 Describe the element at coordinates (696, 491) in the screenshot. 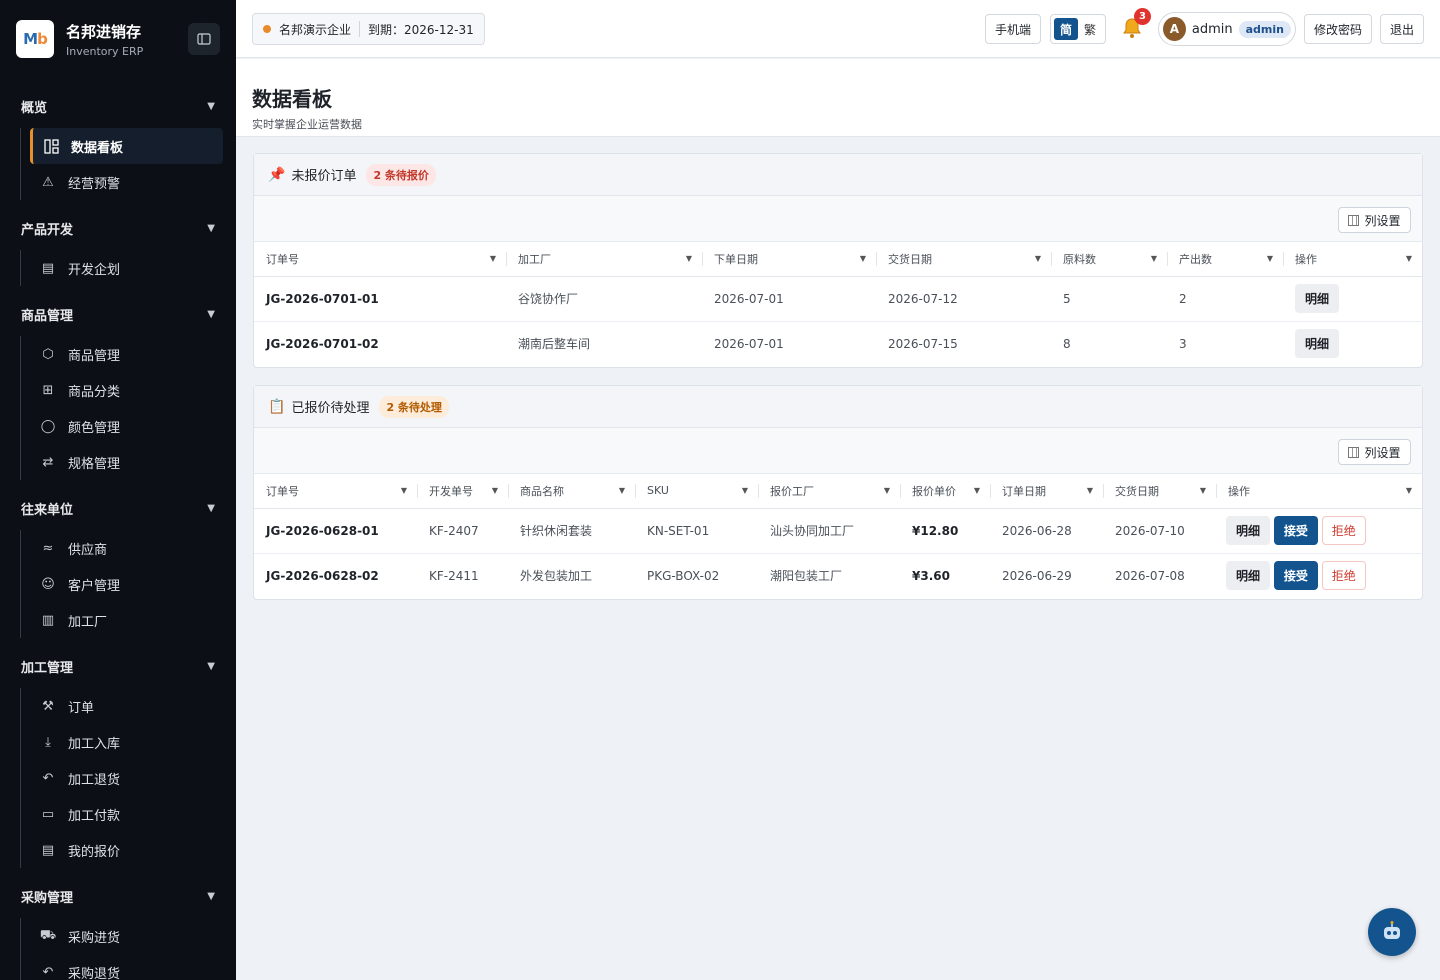

I see `column-header: SKU ▼` at that location.